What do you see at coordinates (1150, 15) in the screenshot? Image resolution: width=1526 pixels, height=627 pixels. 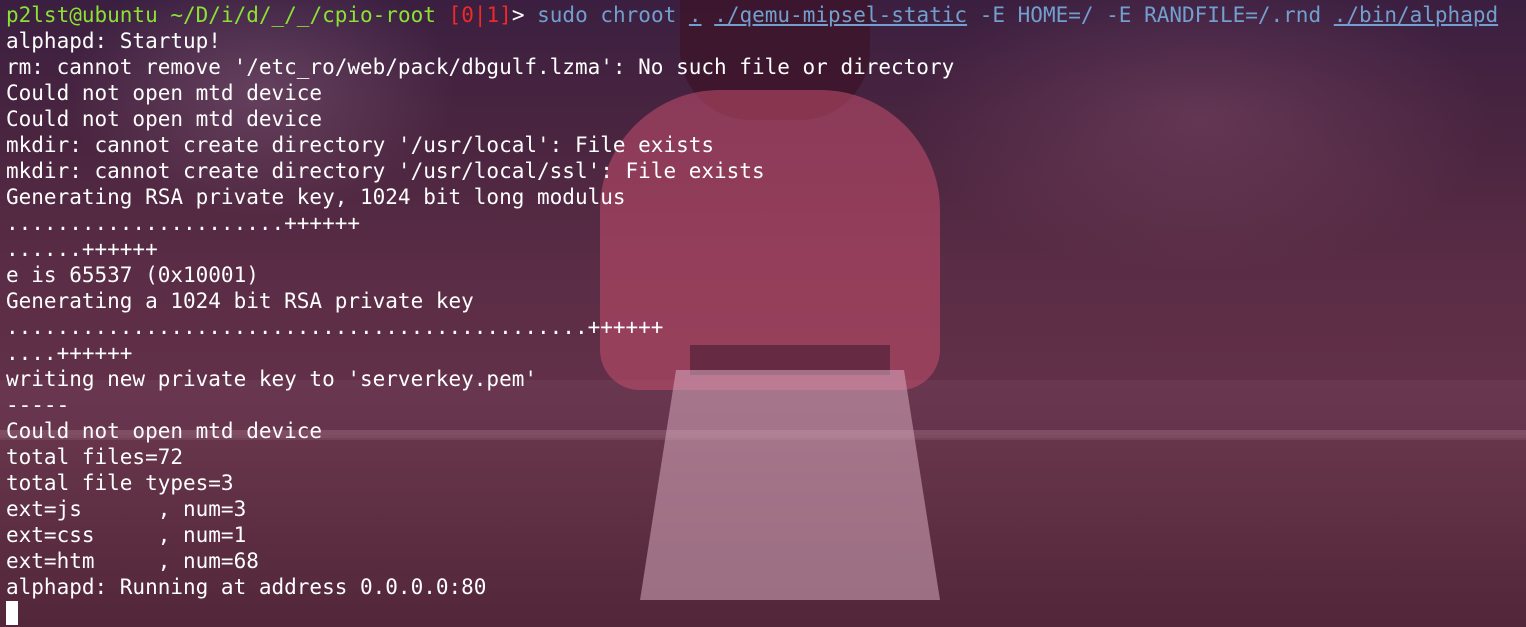 I see `command-arg-env: -E HOME=/ -E RANDFILE=/.rnd` at bounding box center [1150, 15].